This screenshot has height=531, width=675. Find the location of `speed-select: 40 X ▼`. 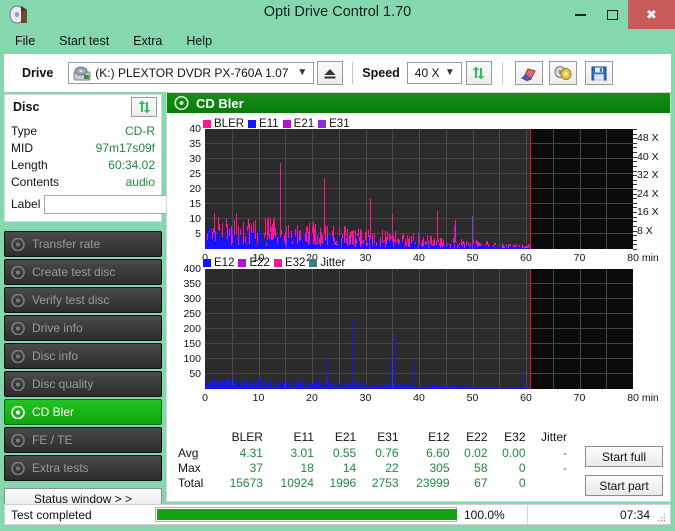

speed-select: 40 X ▼ is located at coordinates (434, 73).